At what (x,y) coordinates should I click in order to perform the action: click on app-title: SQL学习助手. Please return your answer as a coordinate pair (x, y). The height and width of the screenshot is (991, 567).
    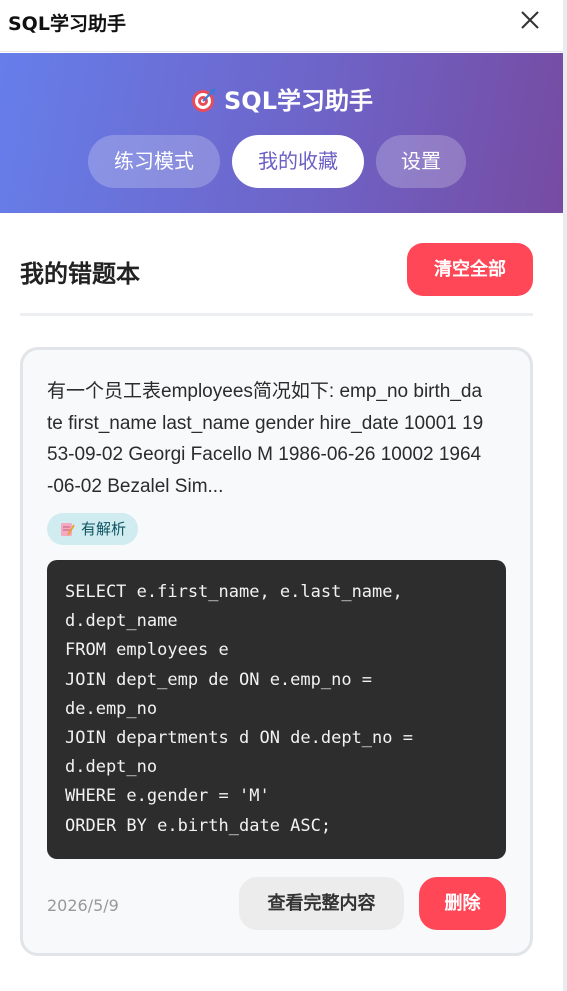
    Looking at the image, I should click on (281, 98).